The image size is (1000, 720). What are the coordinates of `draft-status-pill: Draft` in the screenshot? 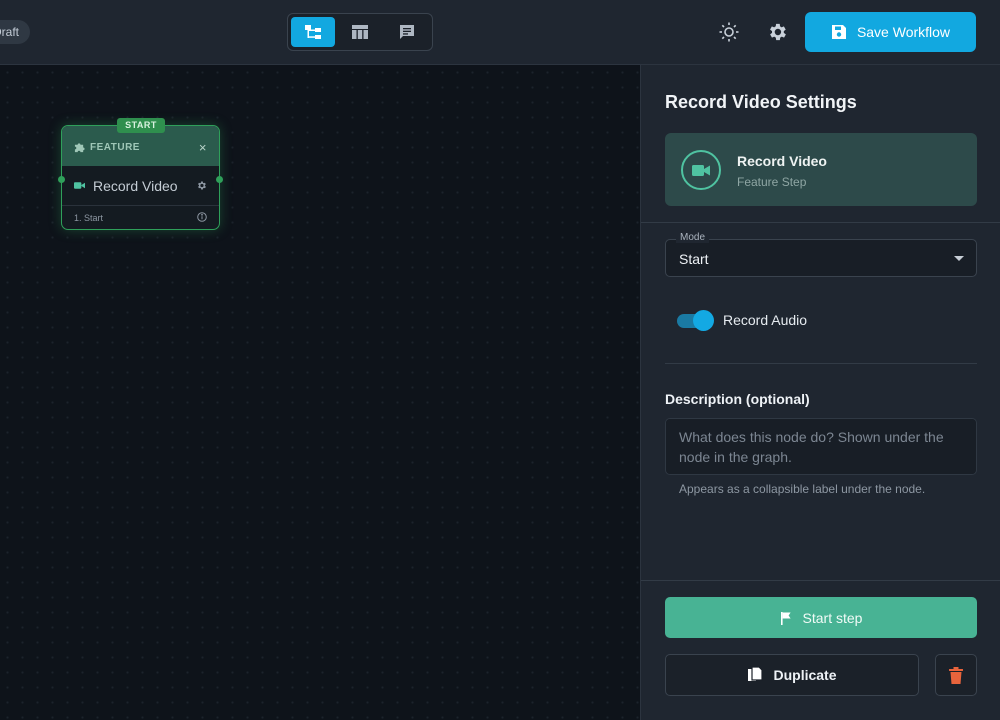 It's located at (15, 32).